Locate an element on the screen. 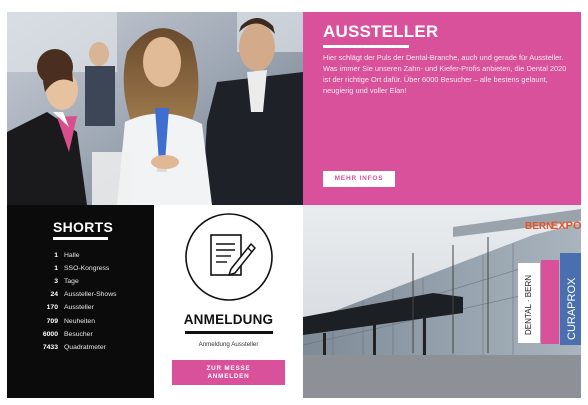 The image size is (588, 405). anmeldung-title: ANMELDUNG is located at coordinates (228, 319).